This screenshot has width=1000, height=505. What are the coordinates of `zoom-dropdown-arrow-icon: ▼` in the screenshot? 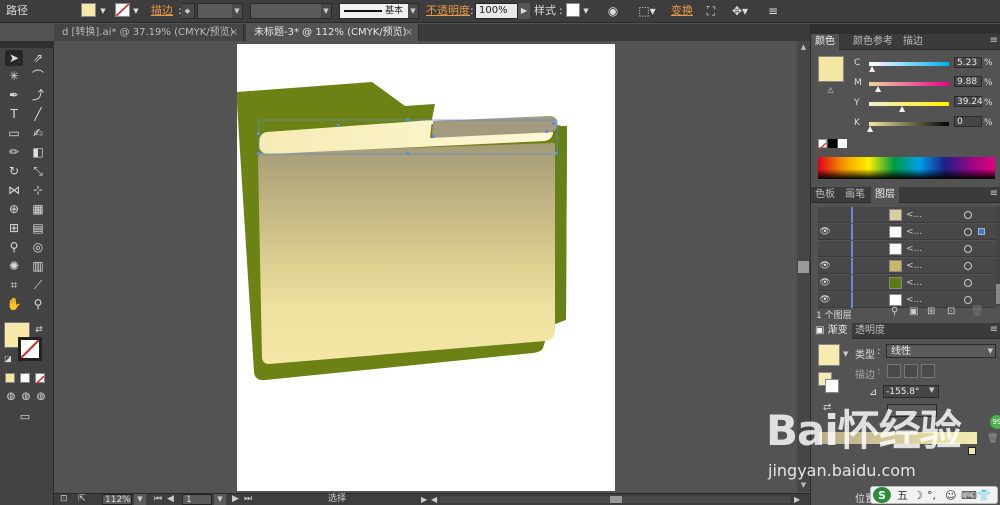 It's located at (140, 499).